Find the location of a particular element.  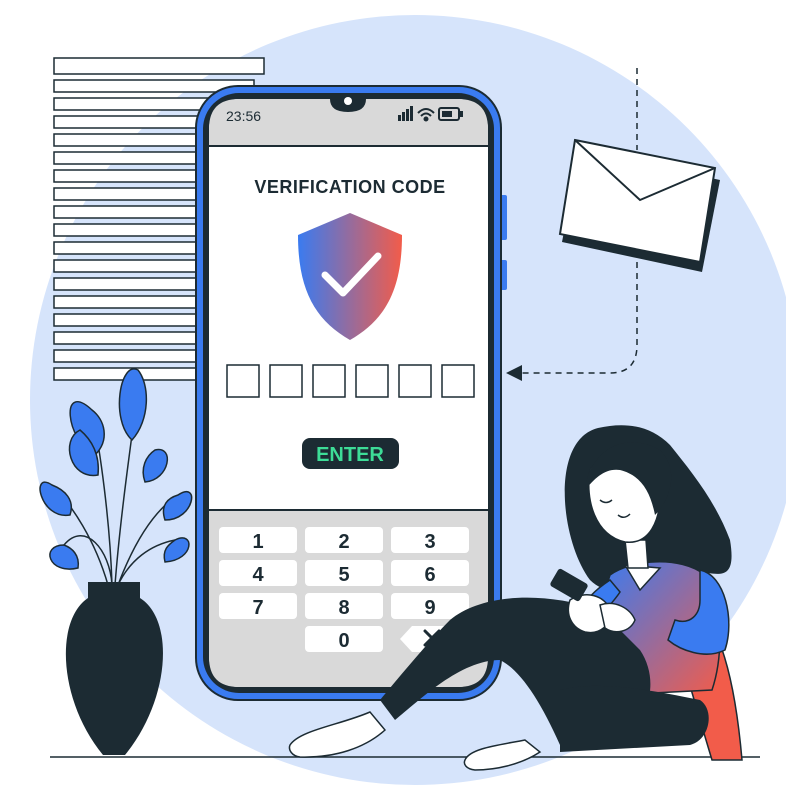

svg-text: 1 is located at coordinates (257, 542).